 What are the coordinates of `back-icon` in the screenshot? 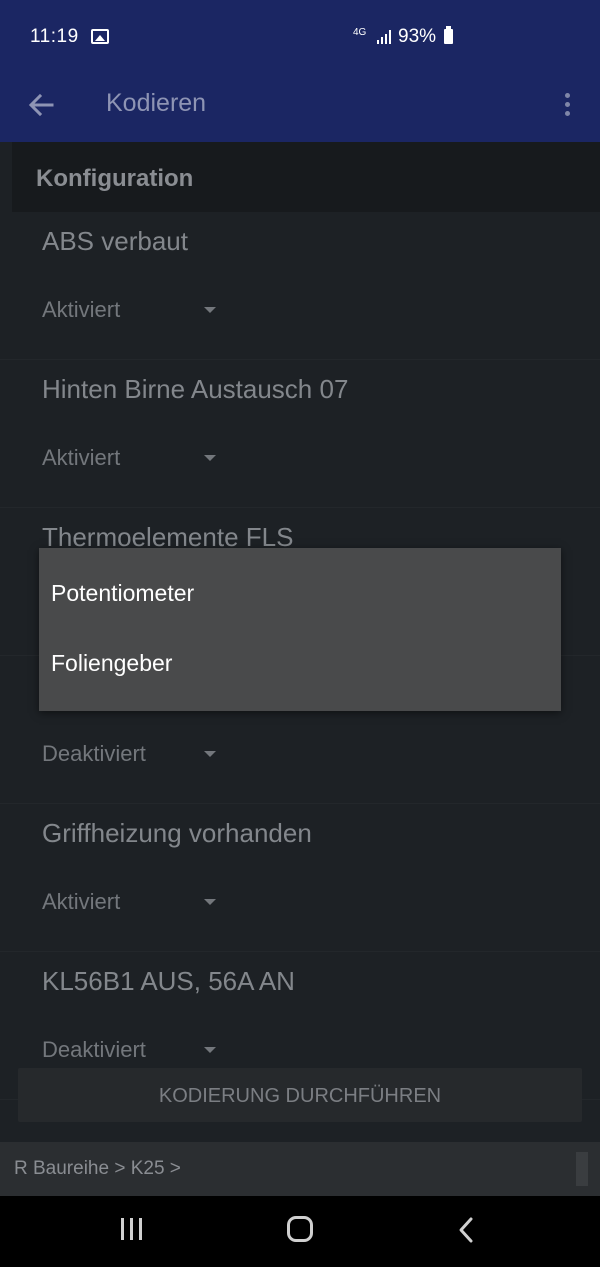 It's located at (467, 1230).